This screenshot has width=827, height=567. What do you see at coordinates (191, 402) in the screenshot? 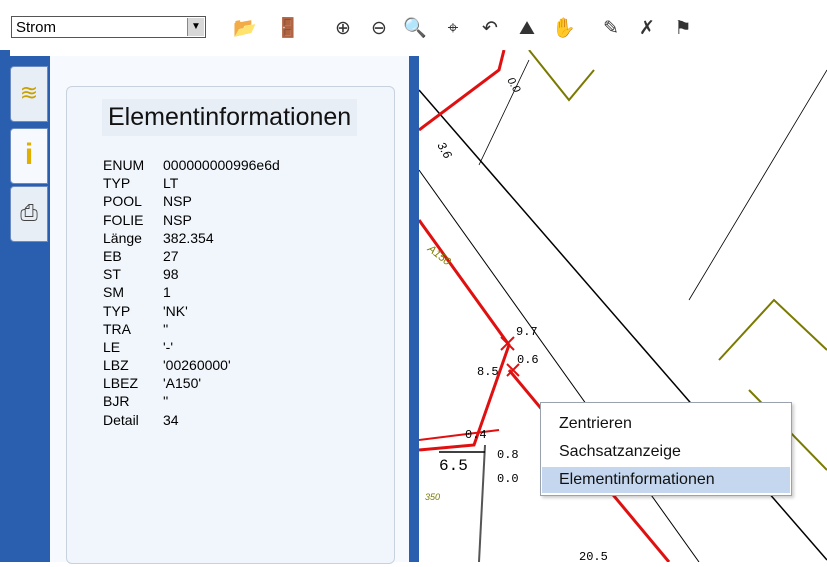
I see `attribute-row: BJR ''` at bounding box center [191, 402].